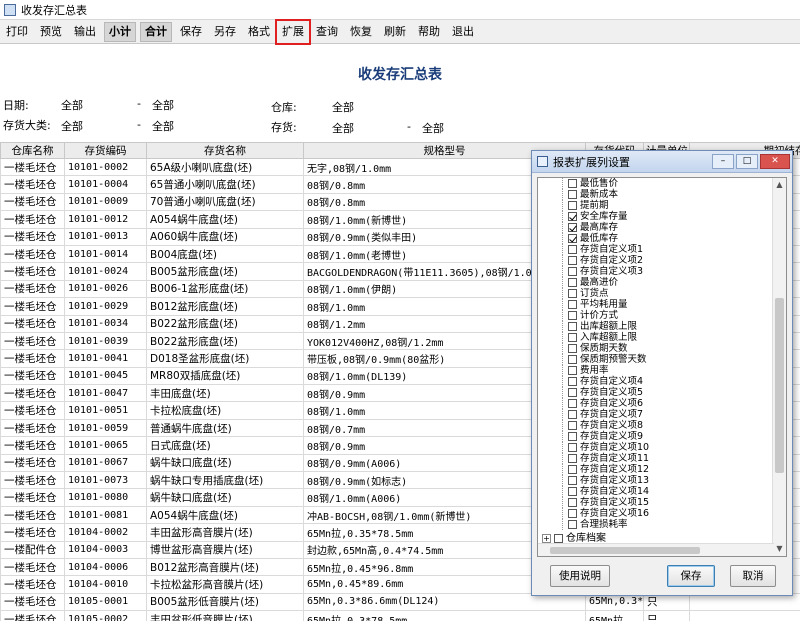  Describe the element at coordinates (775, 161) in the screenshot. I see `close-icon: ✕` at that location.